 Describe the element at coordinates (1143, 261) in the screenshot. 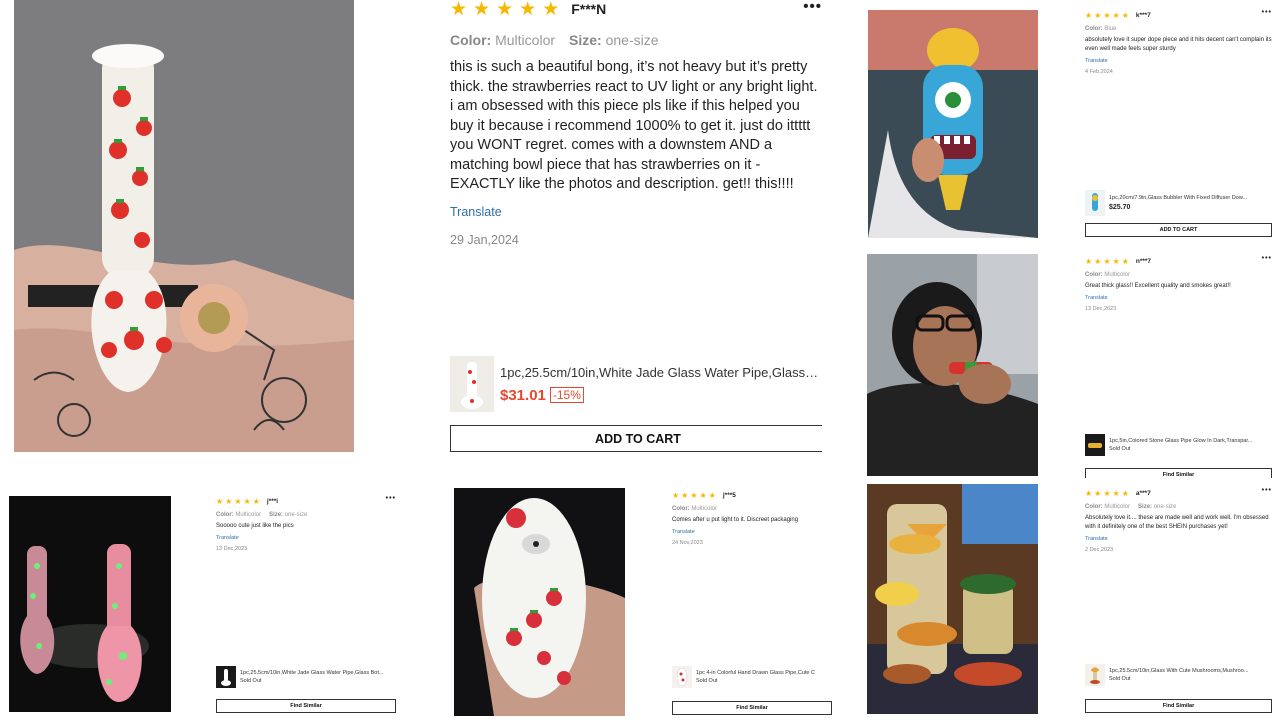

I see `reviewer-name: n***7` at that location.